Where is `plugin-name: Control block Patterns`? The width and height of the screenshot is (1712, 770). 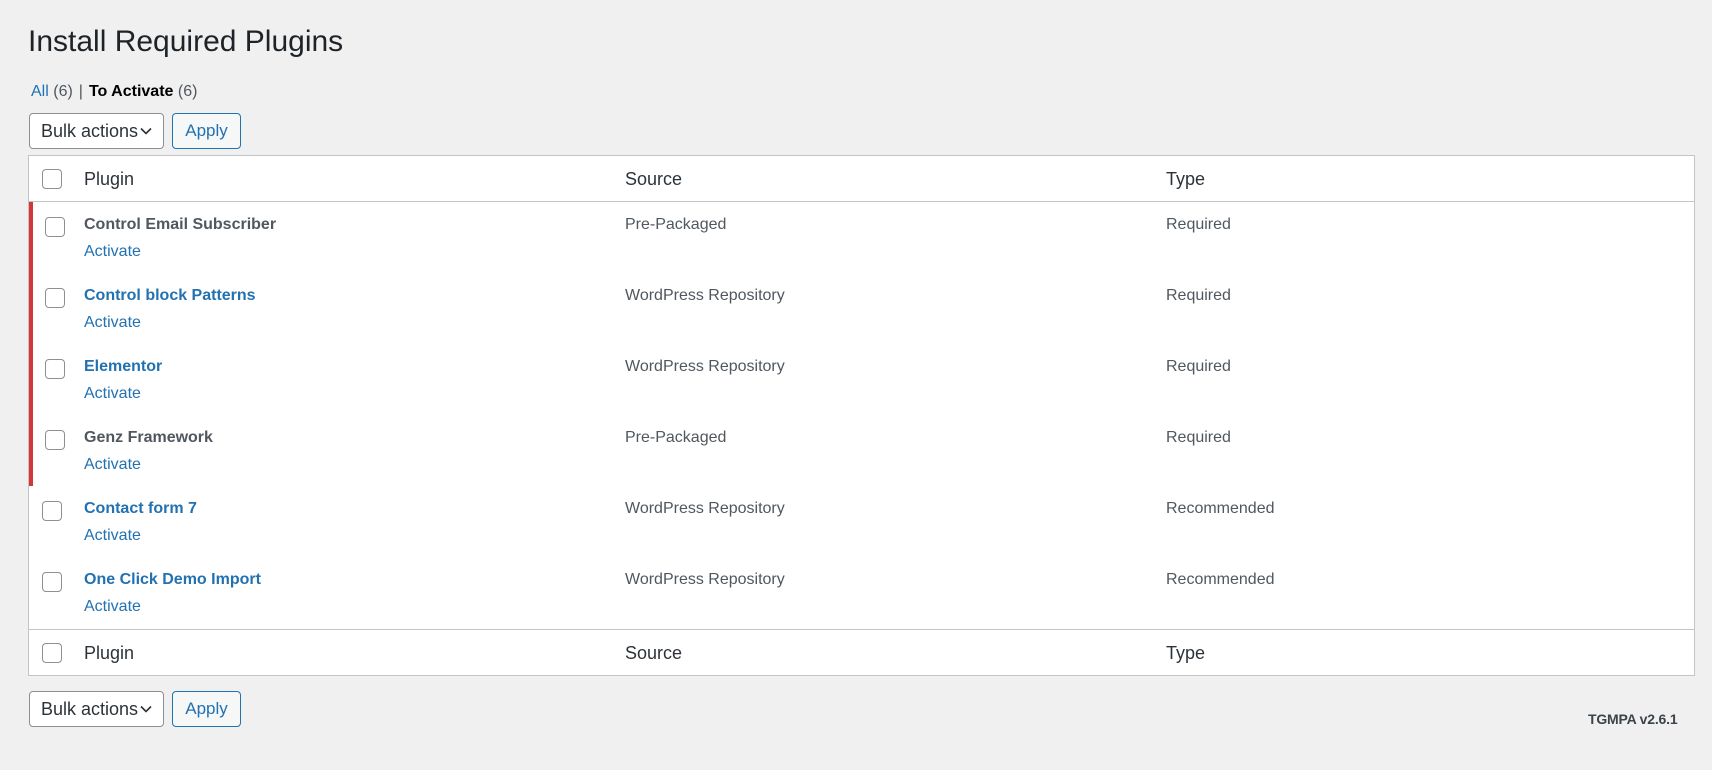 plugin-name: Control block Patterns is located at coordinates (170, 296).